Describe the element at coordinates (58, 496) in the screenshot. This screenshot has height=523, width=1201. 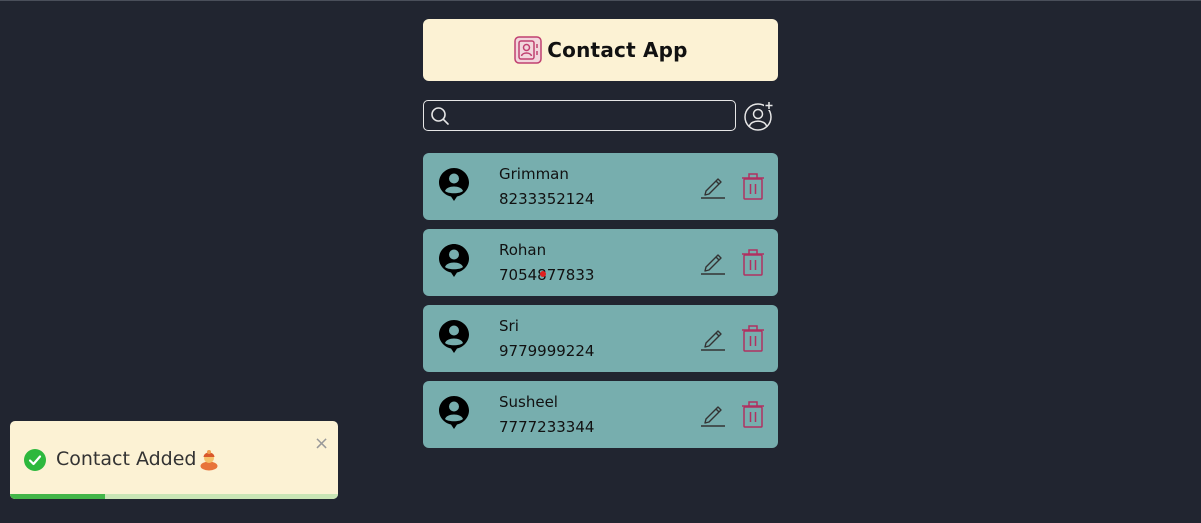
I see `toast-progress-bar` at that location.